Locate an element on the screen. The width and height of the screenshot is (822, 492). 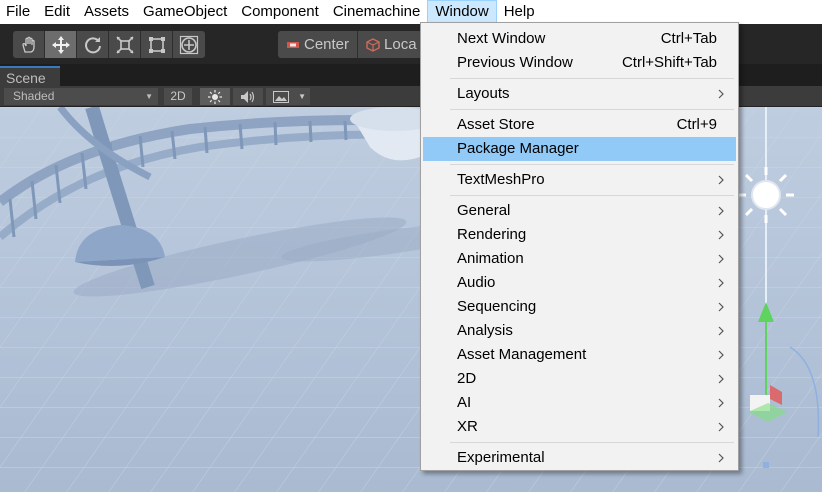
rotate-tool-icon is located at coordinates (92, 44).